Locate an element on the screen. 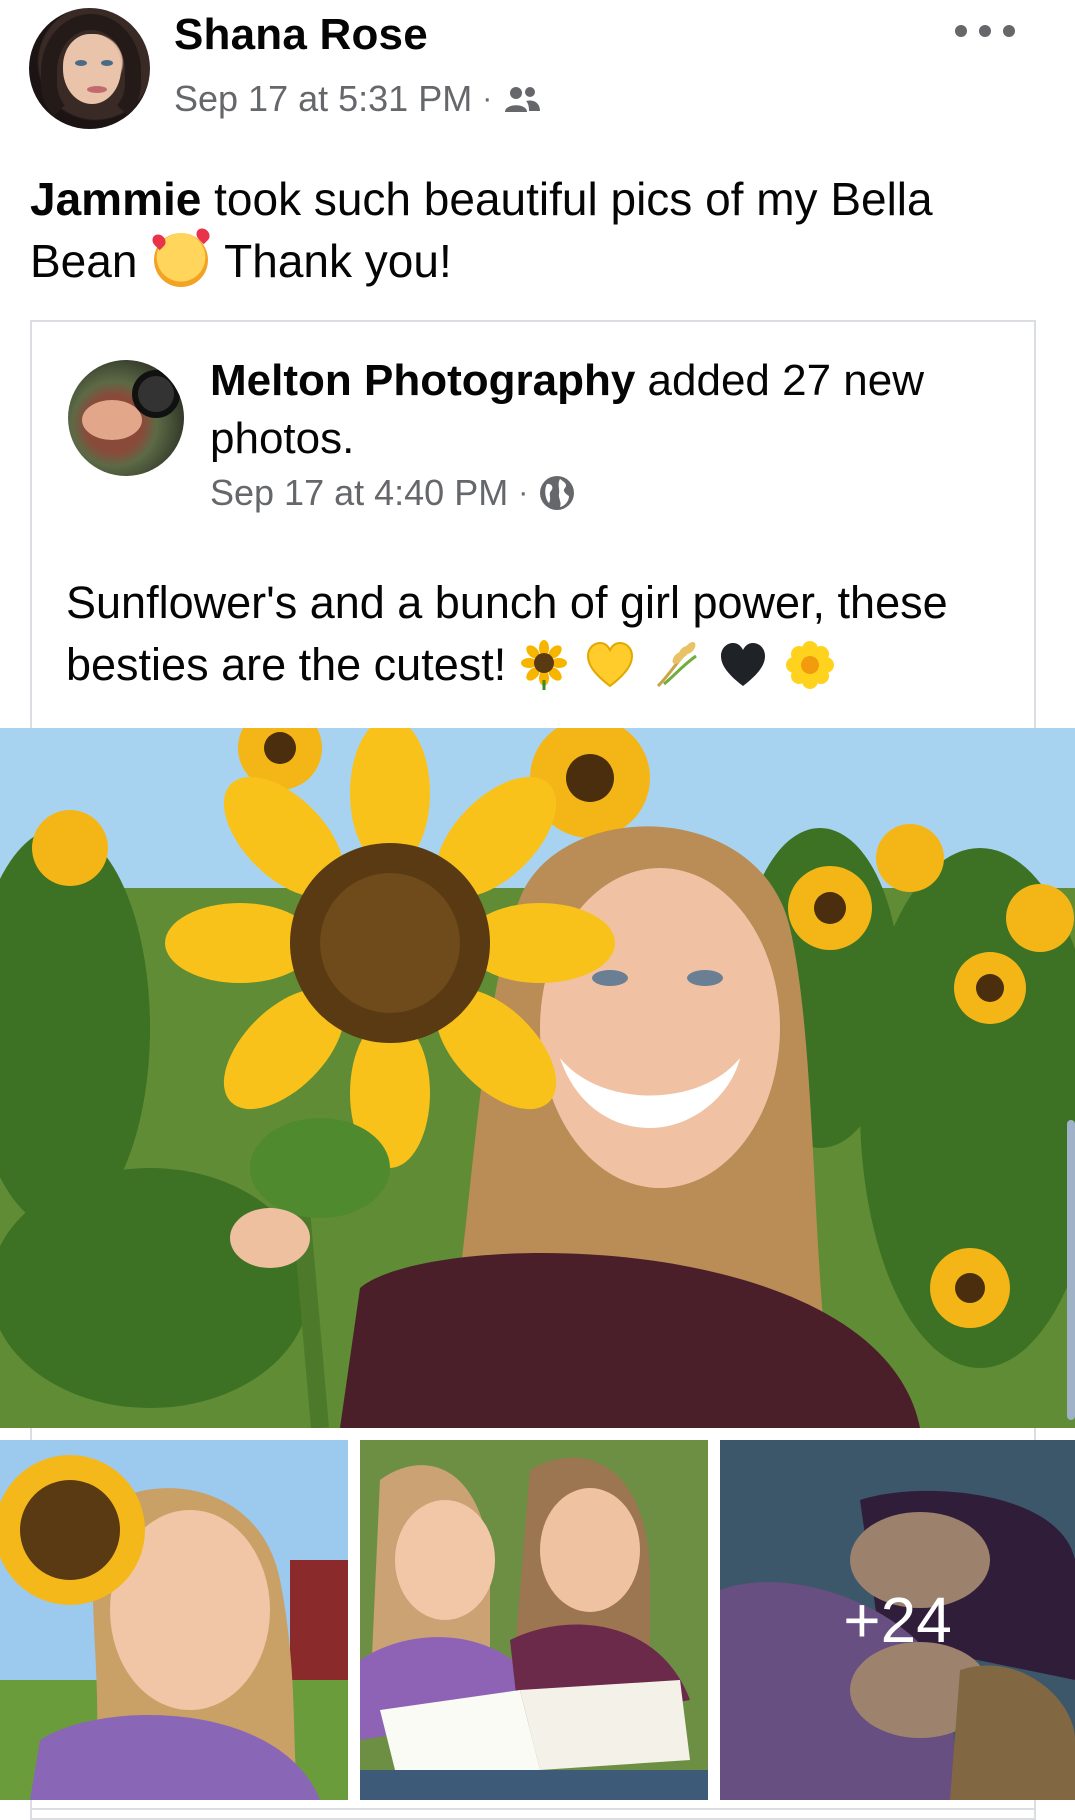  card-bottom-border is located at coordinates (533, 1809).